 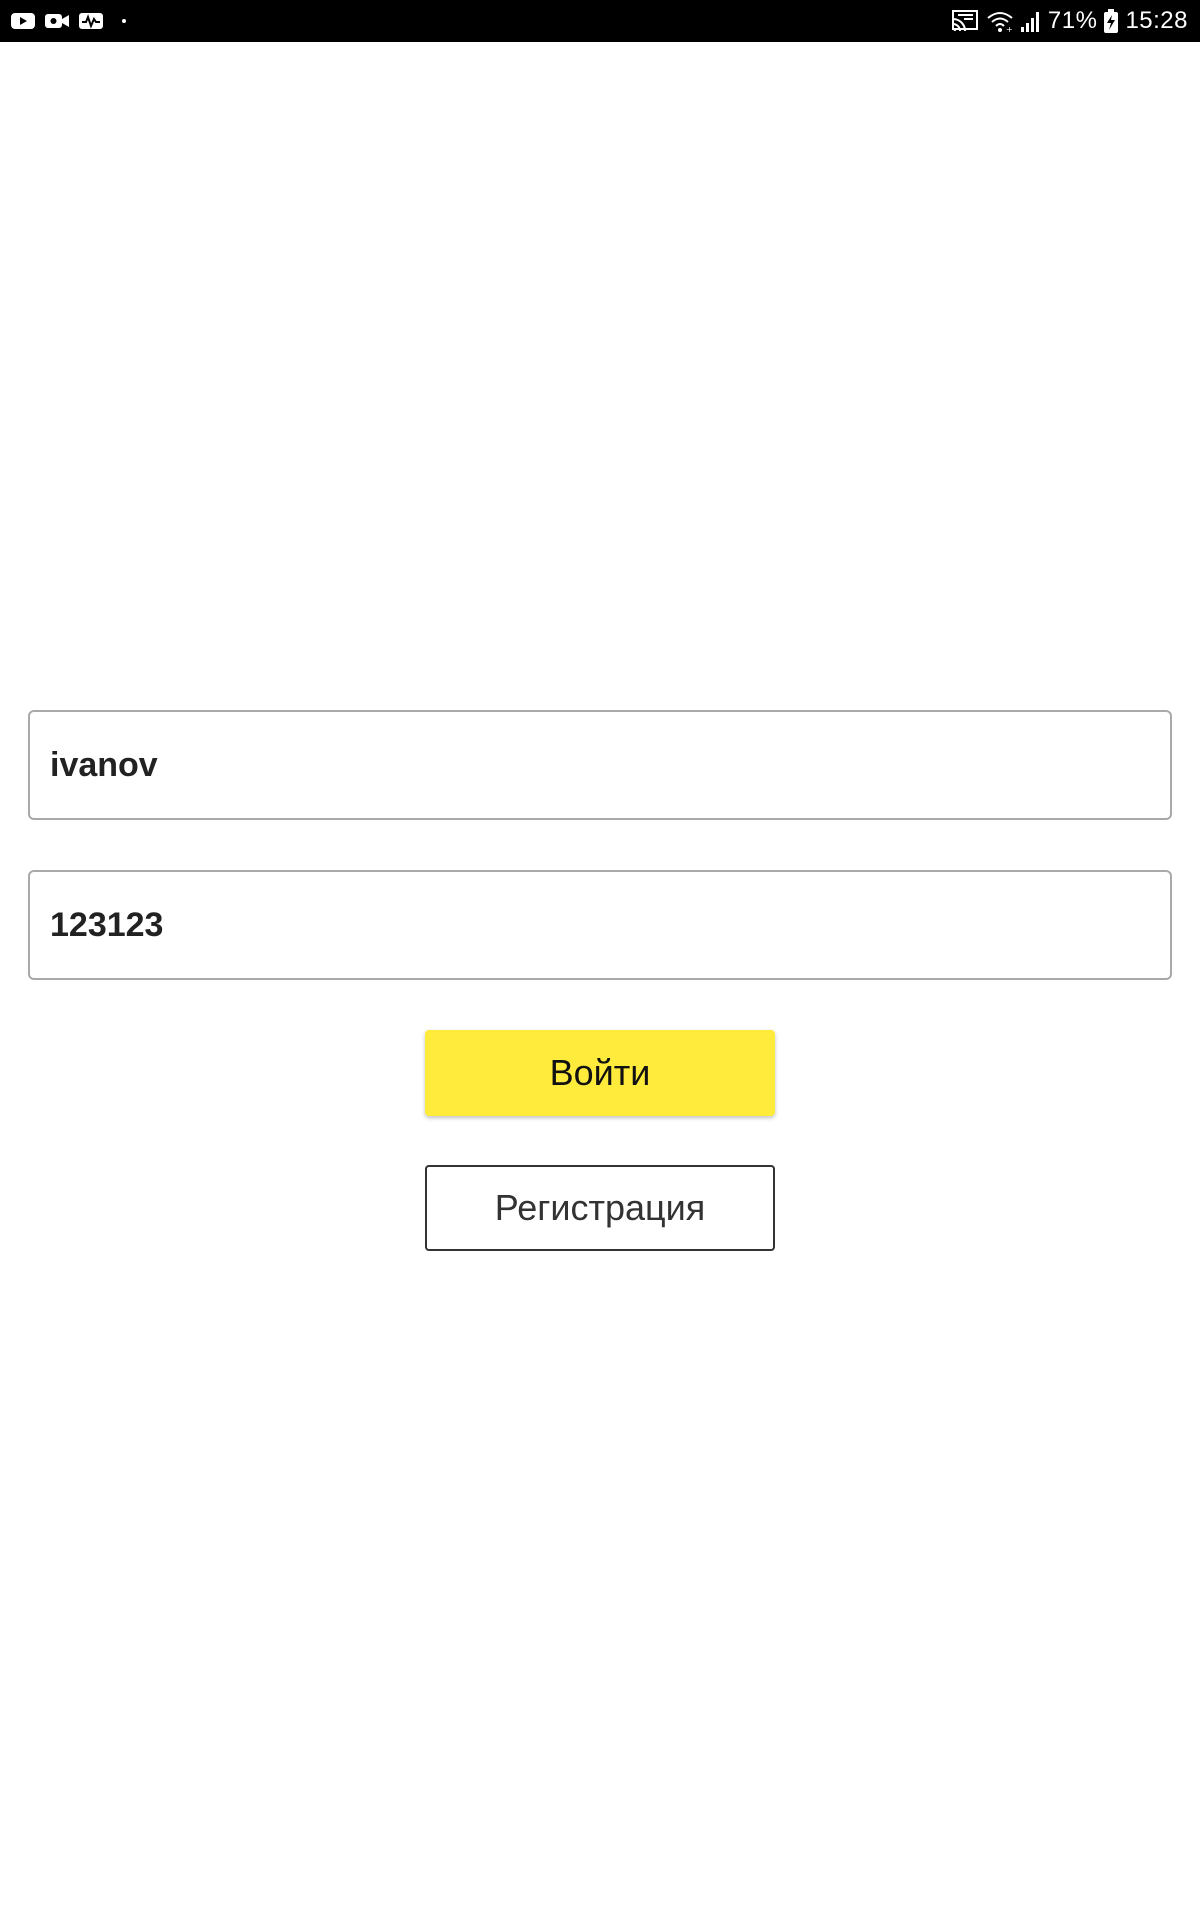 What do you see at coordinates (600, 1073) in the screenshot?
I see `login-button: Войти` at bounding box center [600, 1073].